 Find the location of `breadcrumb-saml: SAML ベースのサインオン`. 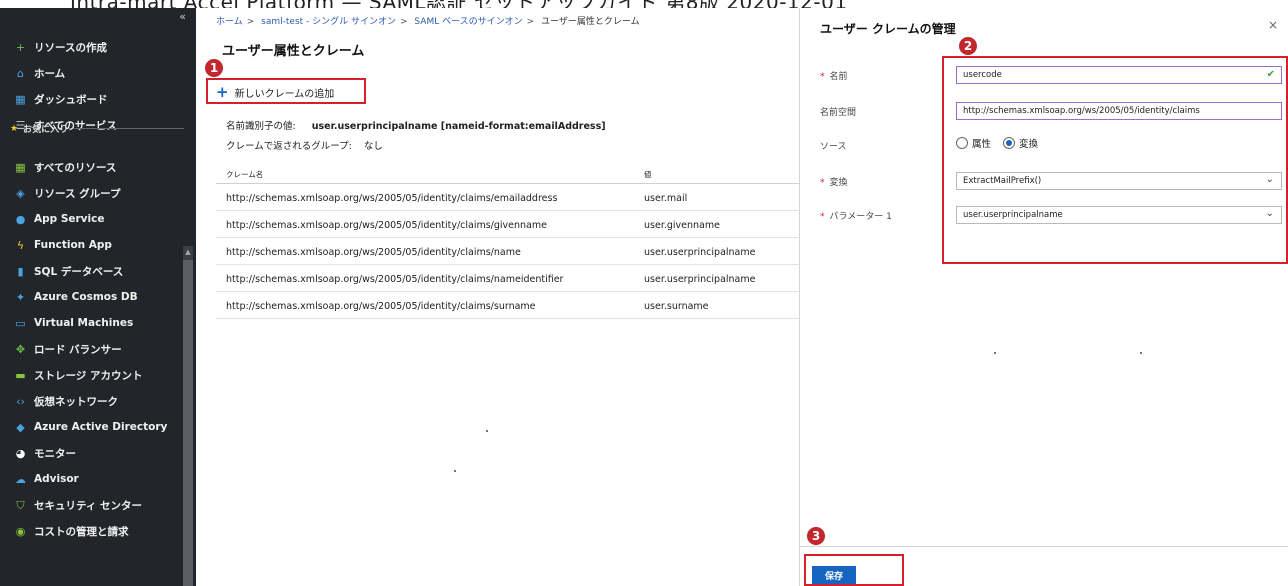

breadcrumb-saml: SAML ベースのサインオン is located at coordinates (468, 22).